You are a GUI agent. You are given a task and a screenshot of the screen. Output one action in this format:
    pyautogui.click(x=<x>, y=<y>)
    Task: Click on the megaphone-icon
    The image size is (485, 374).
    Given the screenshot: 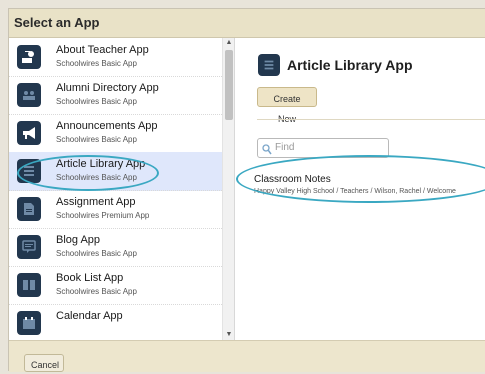 What is the action you would take?
    pyautogui.click(x=29, y=133)
    